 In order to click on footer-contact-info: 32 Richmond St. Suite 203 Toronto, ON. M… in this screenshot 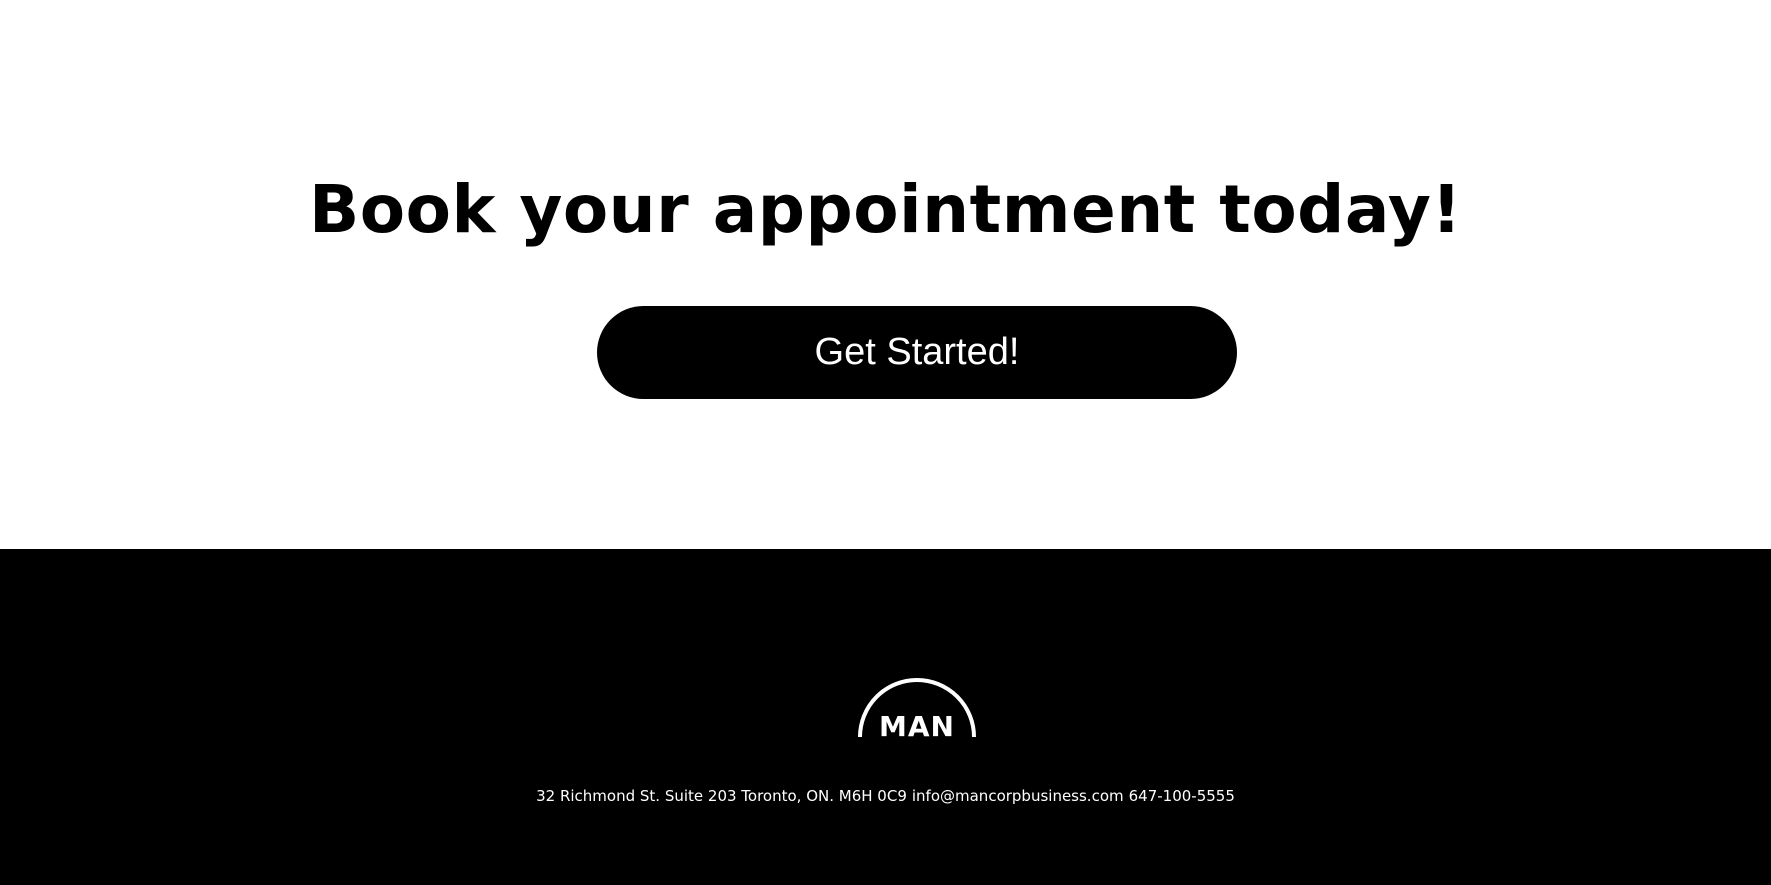, I will do `click(885, 796)`.